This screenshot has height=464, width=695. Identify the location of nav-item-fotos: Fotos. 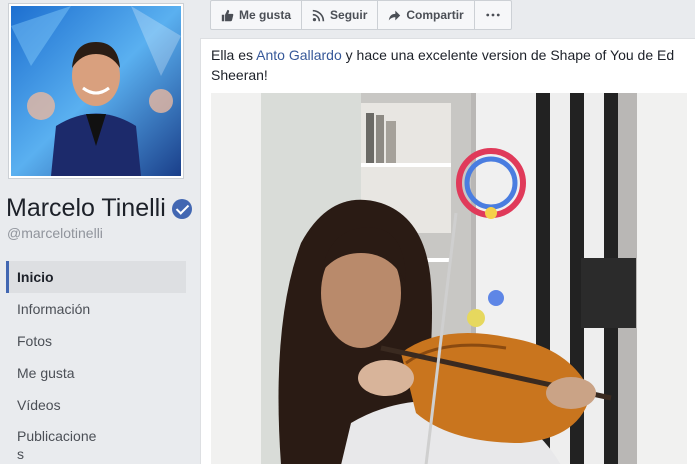
(96, 341).